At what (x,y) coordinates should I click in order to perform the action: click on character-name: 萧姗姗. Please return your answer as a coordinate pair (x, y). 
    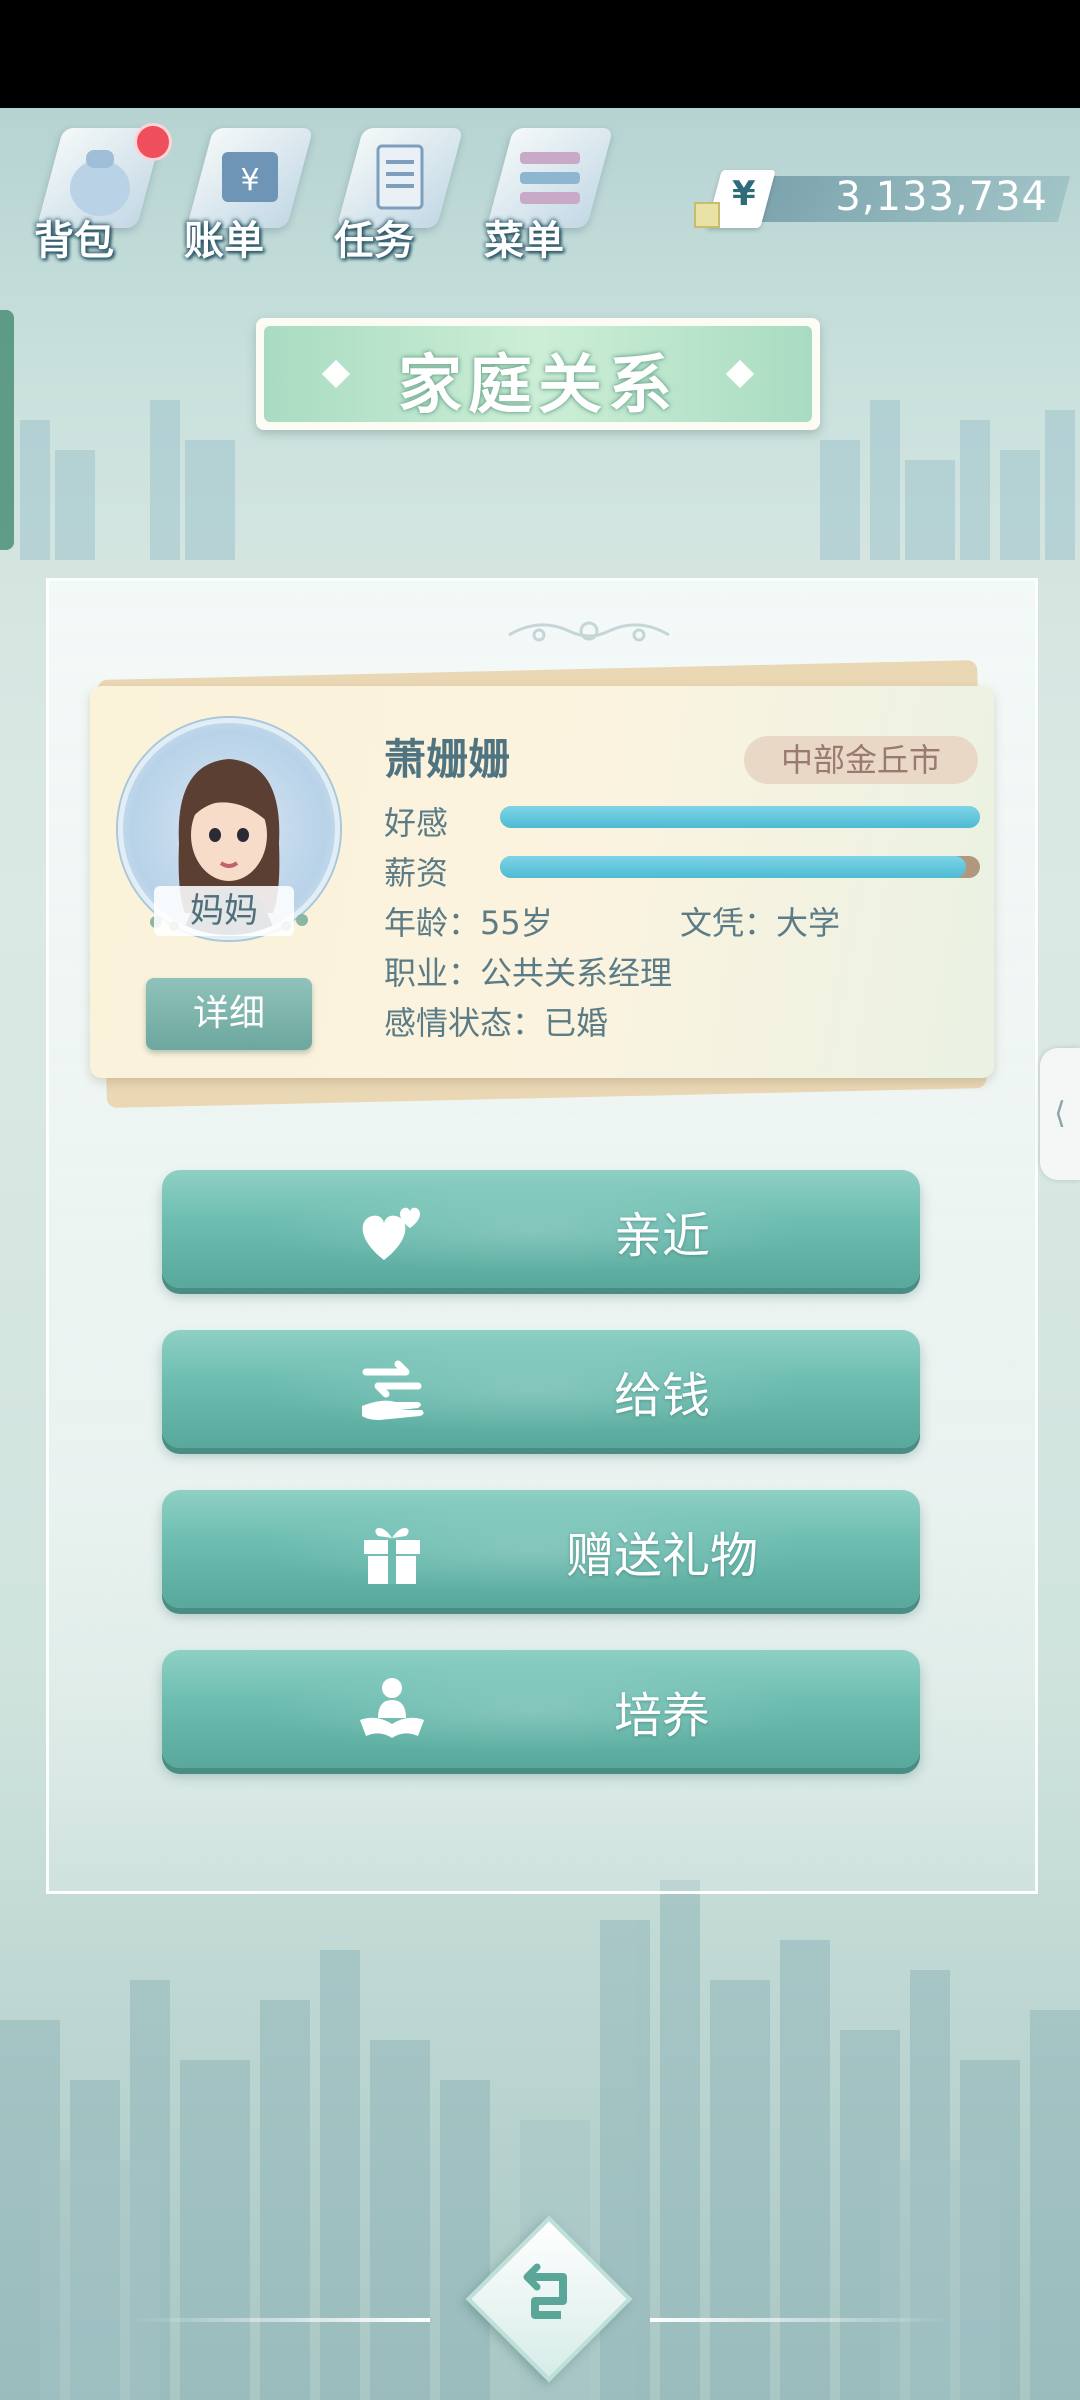
    Looking at the image, I should click on (447, 759).